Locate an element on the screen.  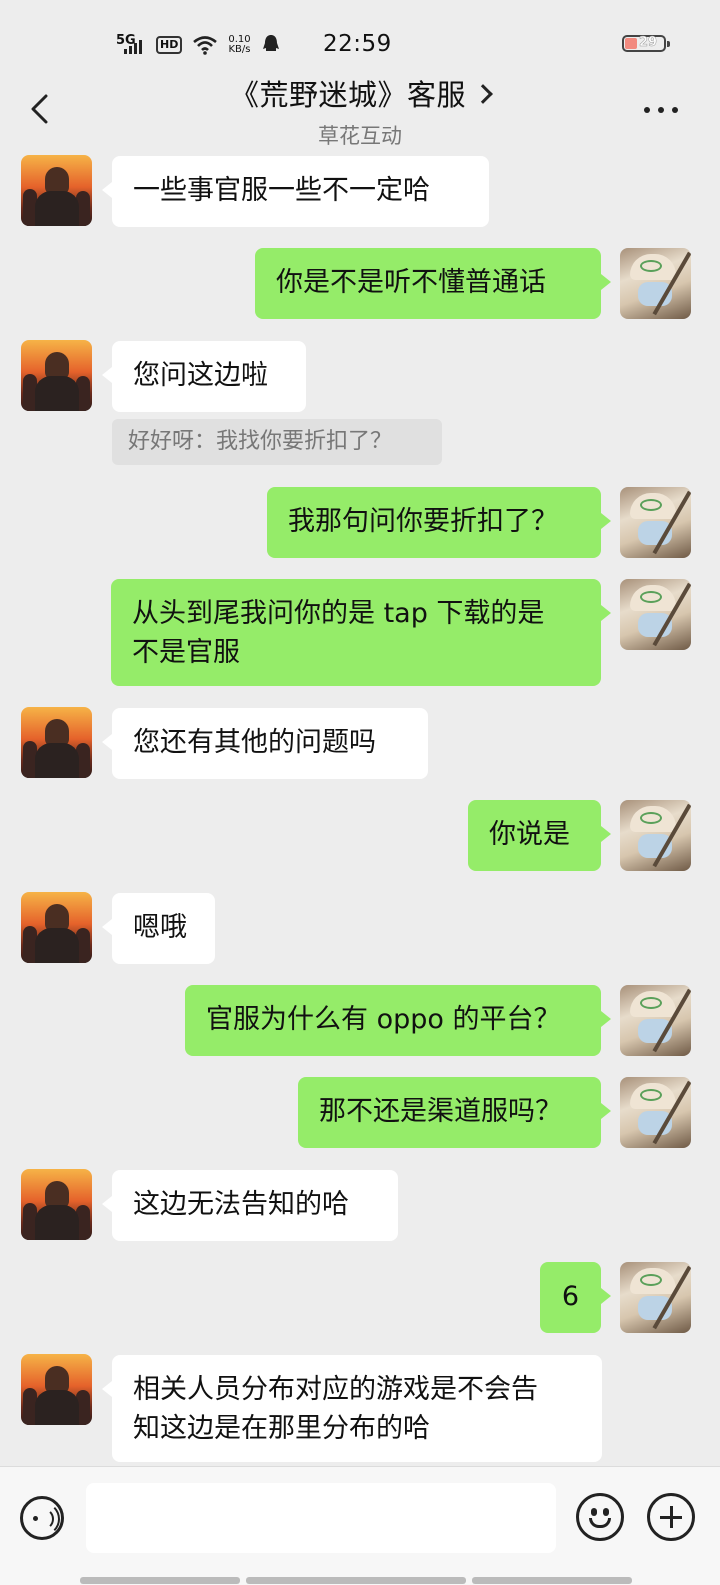
status-icons: 5G HD 0.10 KB/s is located at coordinates (198, 45).